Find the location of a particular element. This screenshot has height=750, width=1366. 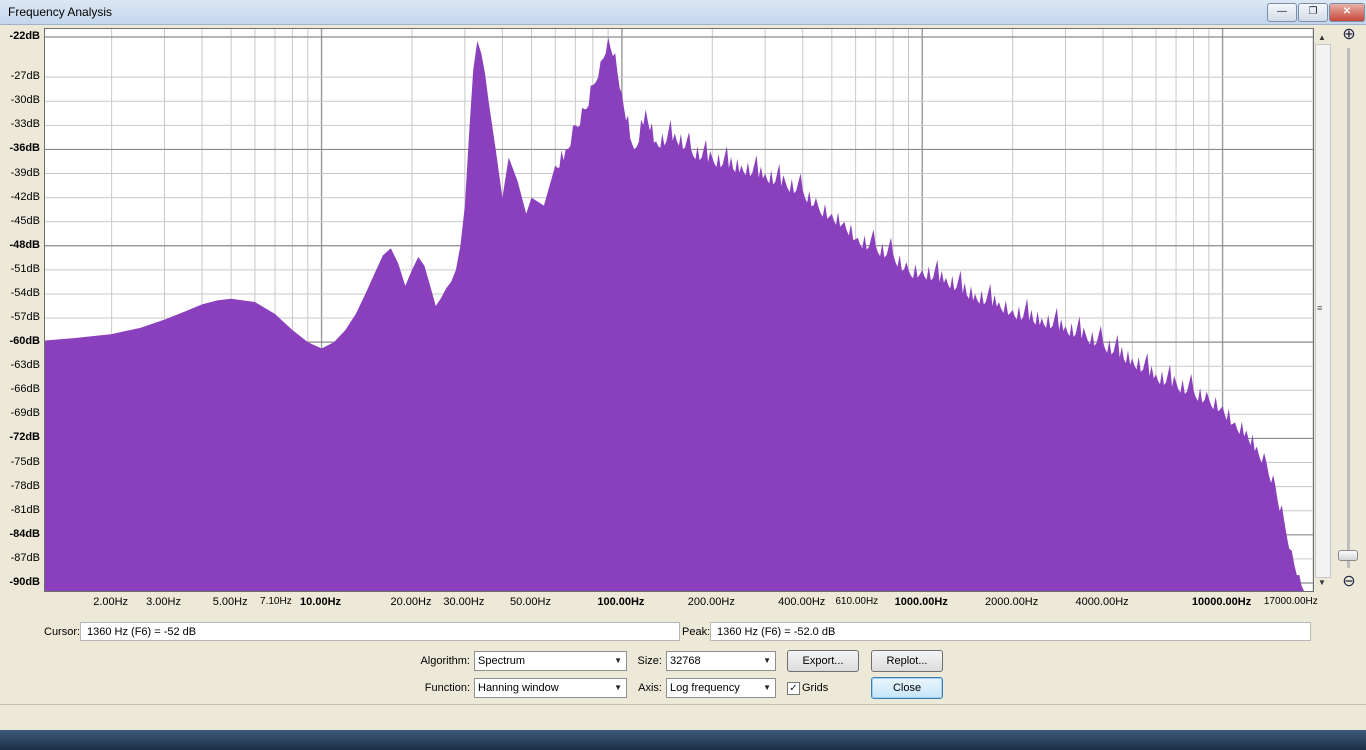

grids-label: Grids is located at coordinates (815, 688).